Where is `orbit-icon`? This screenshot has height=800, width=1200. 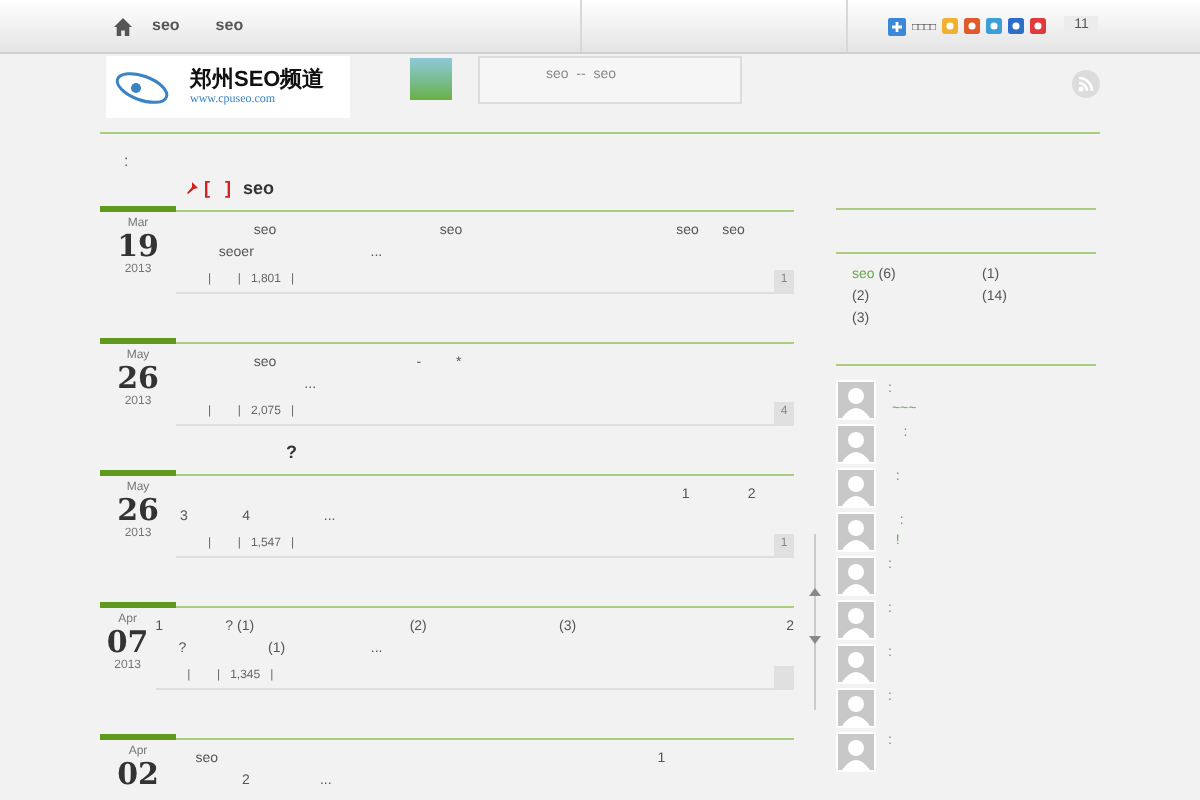 orbit-icon is located at coordinates (142, 87).